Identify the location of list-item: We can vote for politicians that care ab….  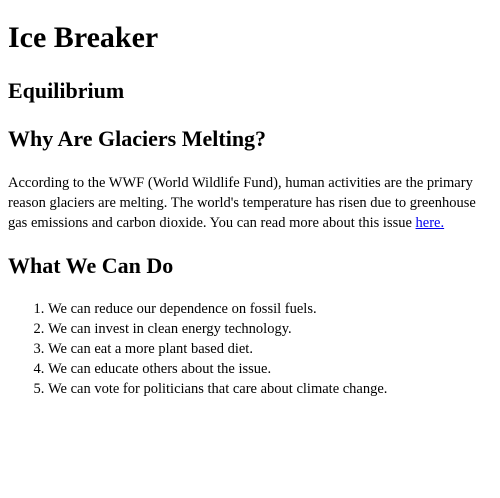
(271, 389).